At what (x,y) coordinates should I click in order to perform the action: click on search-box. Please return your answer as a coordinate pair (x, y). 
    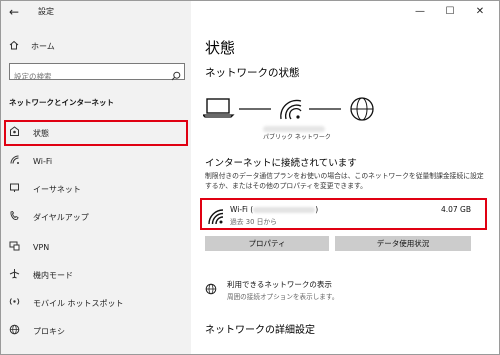
    Looking at the image, I should click on (97, 73).